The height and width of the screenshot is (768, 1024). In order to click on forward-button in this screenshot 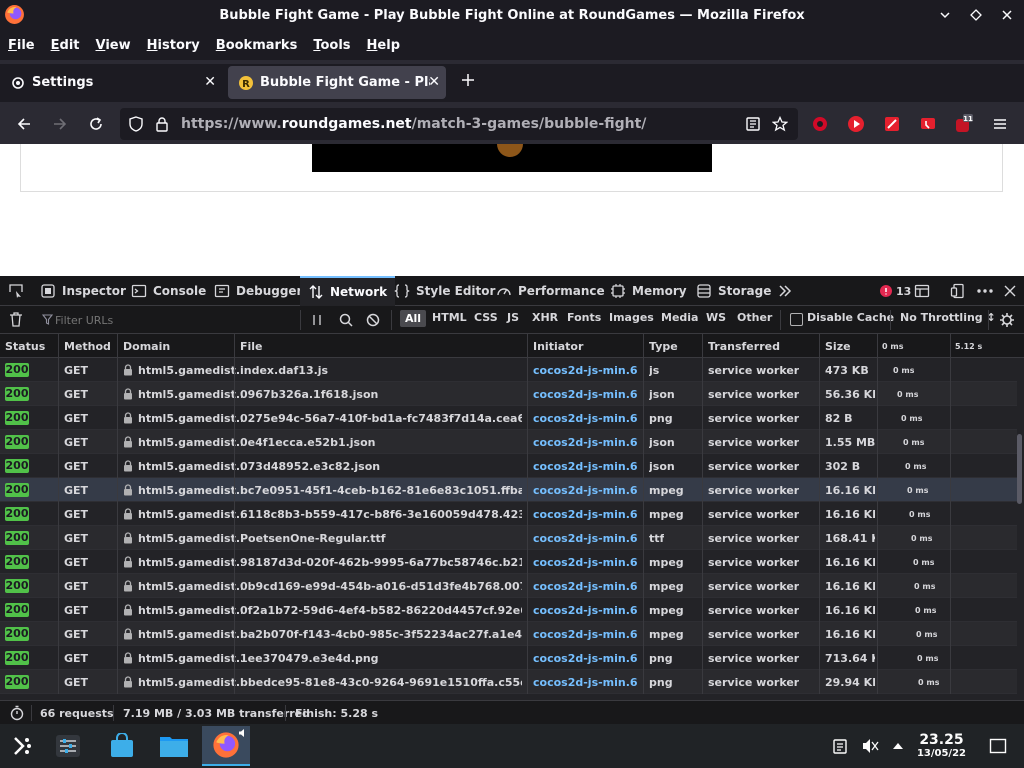, I will do `click(60, 124)`.